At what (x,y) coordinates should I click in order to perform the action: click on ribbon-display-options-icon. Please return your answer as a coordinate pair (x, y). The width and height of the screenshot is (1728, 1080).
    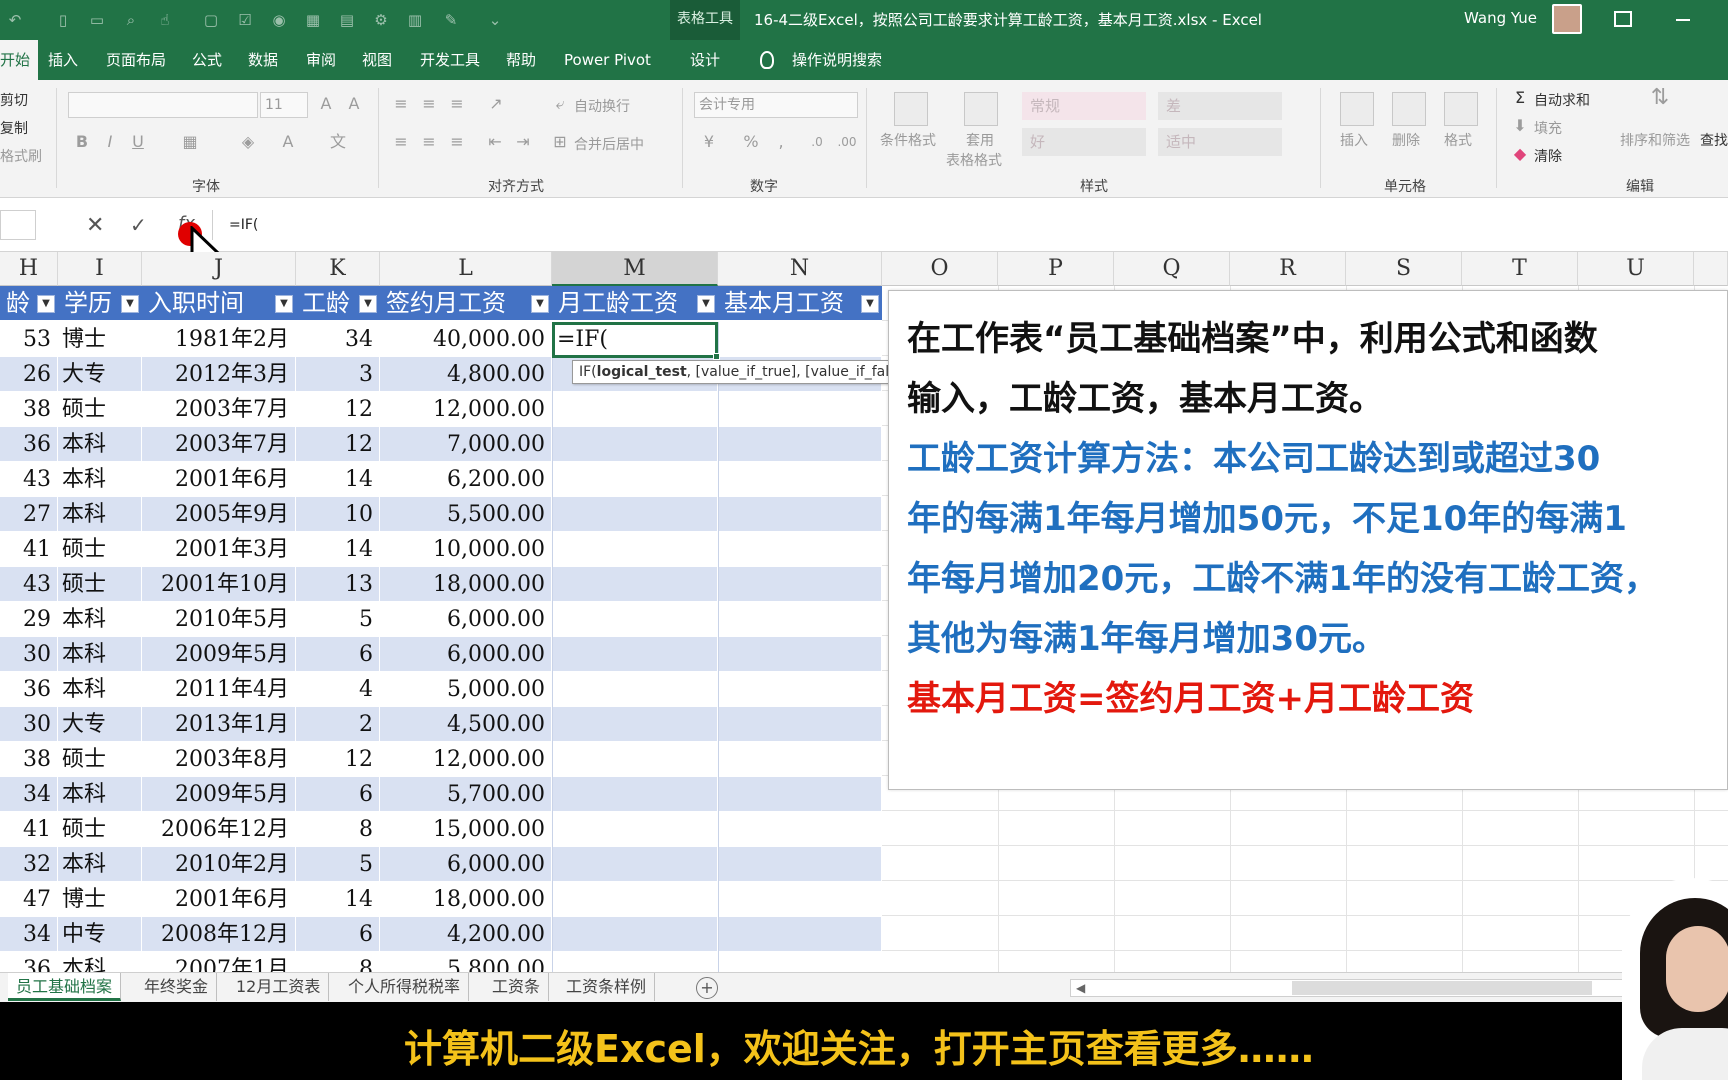
    Looking at the image, I should click on (1623, 19).